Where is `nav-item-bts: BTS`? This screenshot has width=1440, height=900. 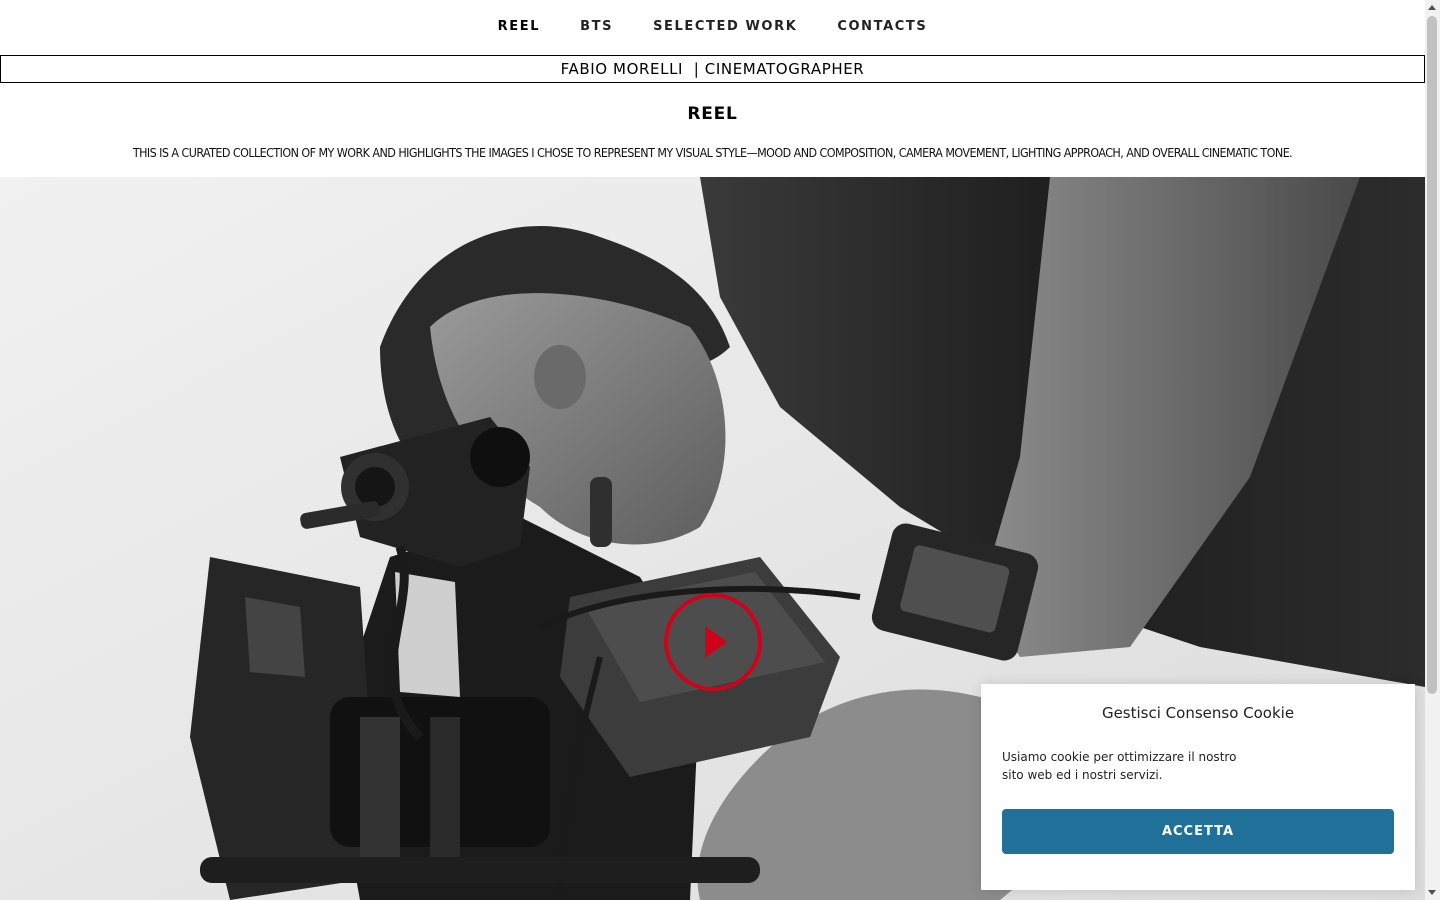
nav-item-bts: BTS is located at coordinates (596, 26).